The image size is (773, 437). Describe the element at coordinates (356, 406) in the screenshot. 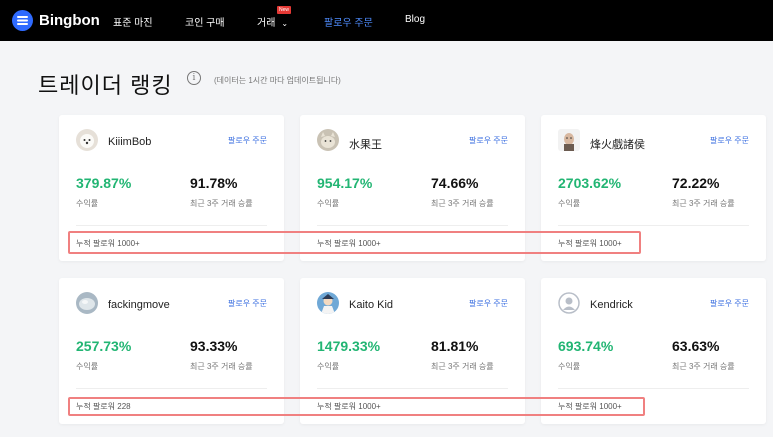

I see `highlight-box-bottom` at that location.